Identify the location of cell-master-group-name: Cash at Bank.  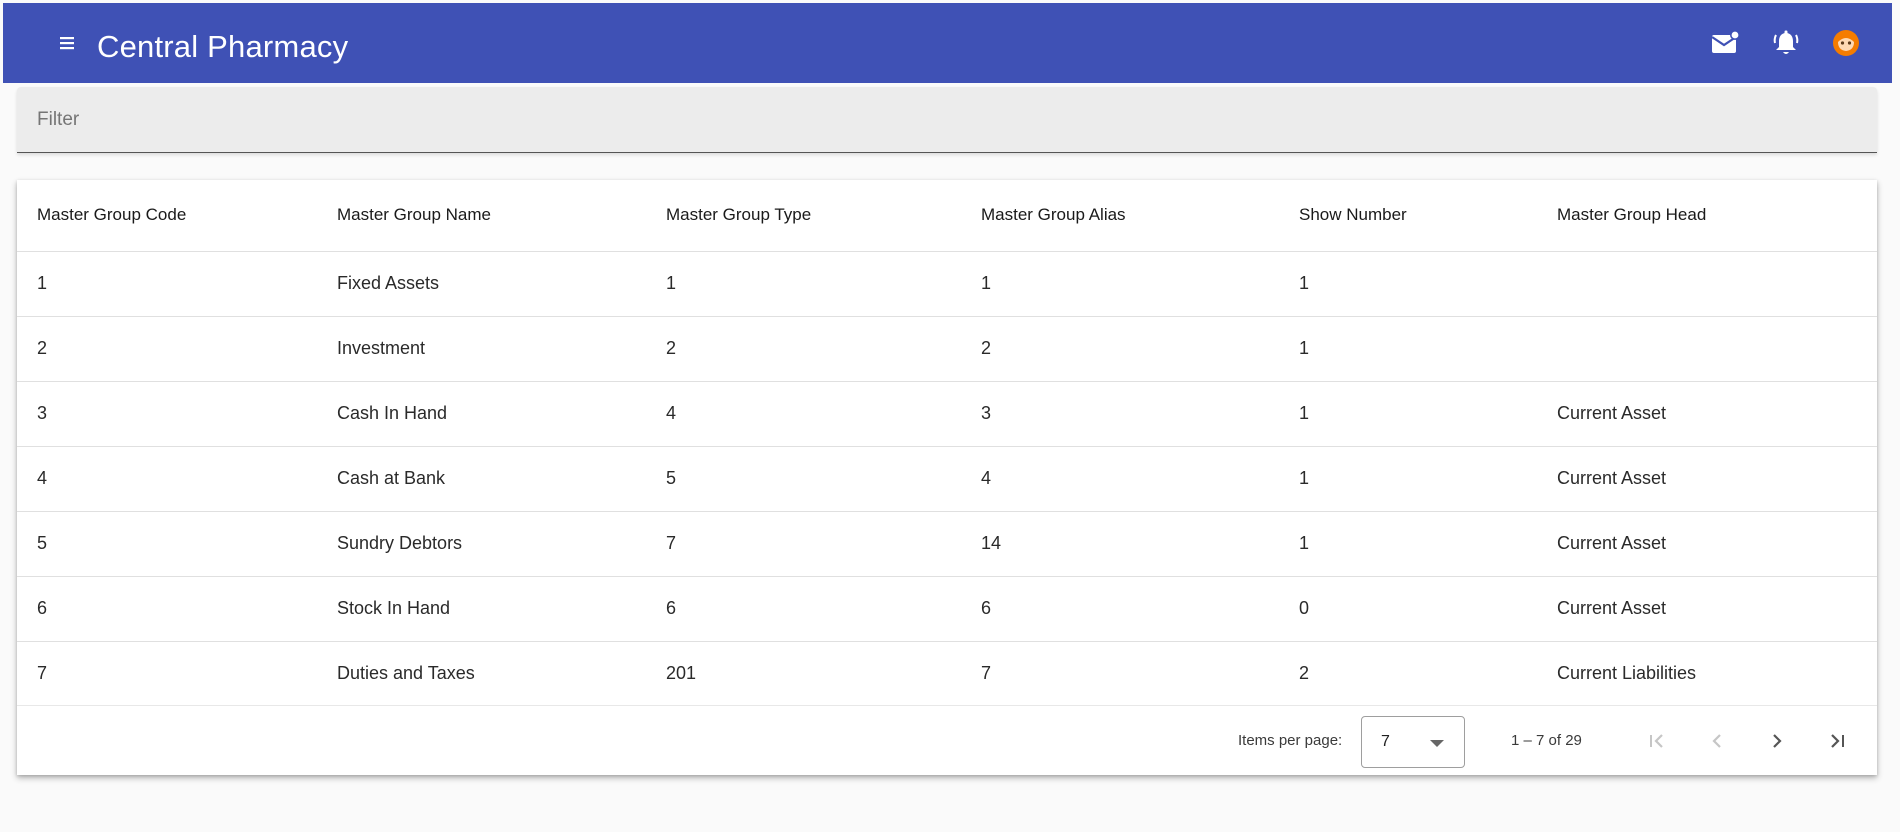
(501, 479).